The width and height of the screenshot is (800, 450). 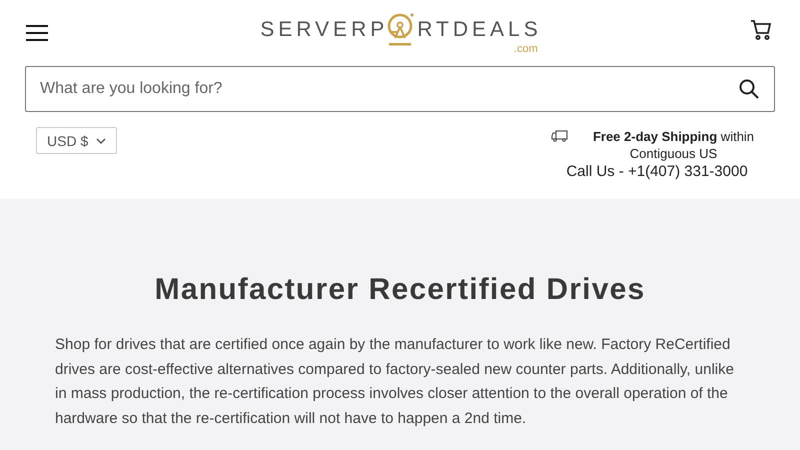 I want to click on site-logo: SERVERP RTDEALS .com, so click(x=399, y=33).